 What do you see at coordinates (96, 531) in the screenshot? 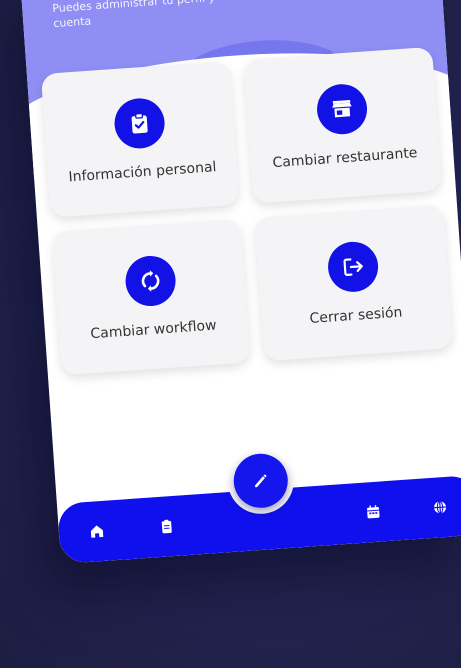
I see `home-icon` at bounding box center [96, 531].